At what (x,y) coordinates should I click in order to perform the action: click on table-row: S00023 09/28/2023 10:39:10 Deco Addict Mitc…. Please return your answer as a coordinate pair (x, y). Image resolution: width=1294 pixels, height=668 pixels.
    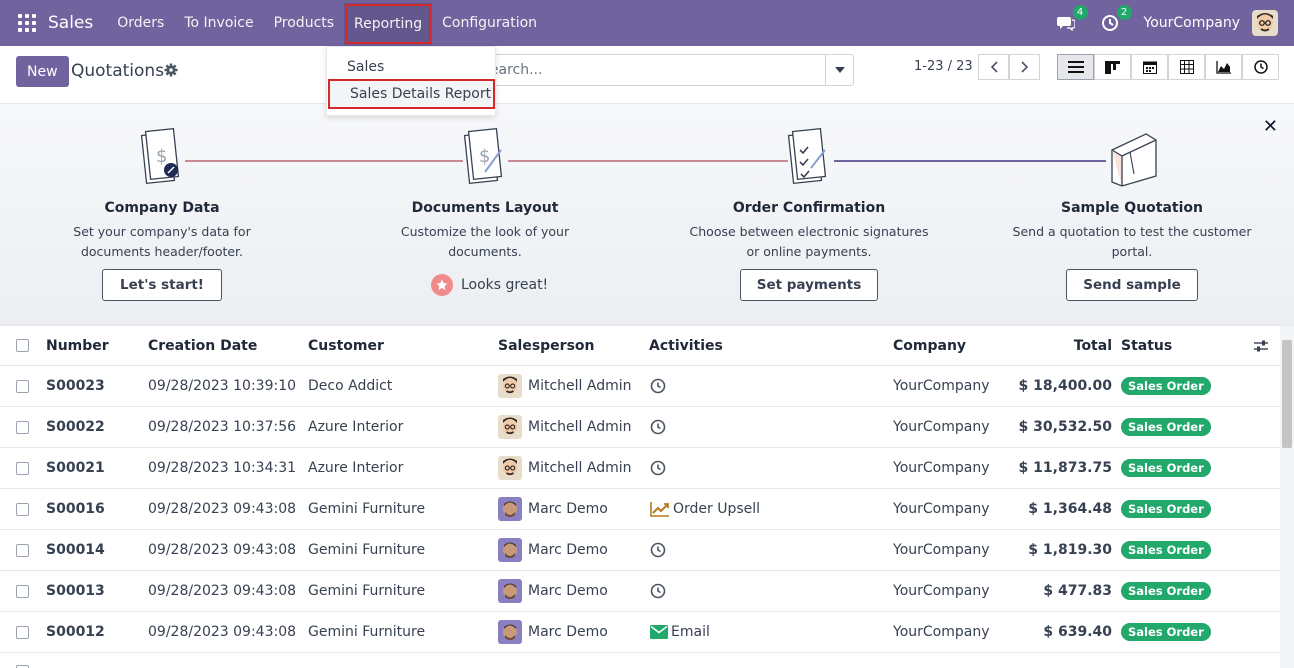
    Looking at the image, I should click on (640, 386).